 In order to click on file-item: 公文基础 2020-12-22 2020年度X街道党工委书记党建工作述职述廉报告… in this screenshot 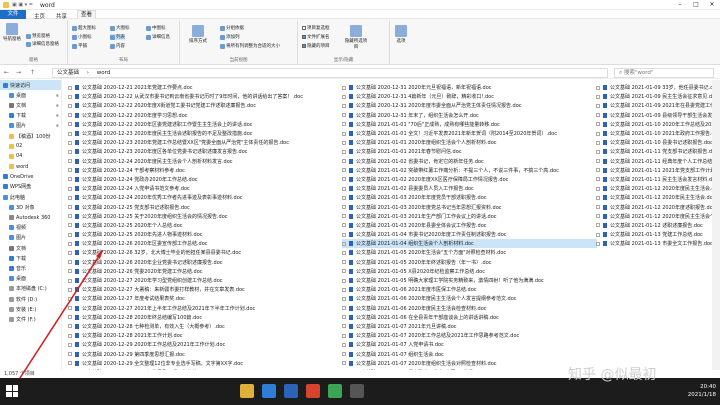, I will do `click(202, 105)`.